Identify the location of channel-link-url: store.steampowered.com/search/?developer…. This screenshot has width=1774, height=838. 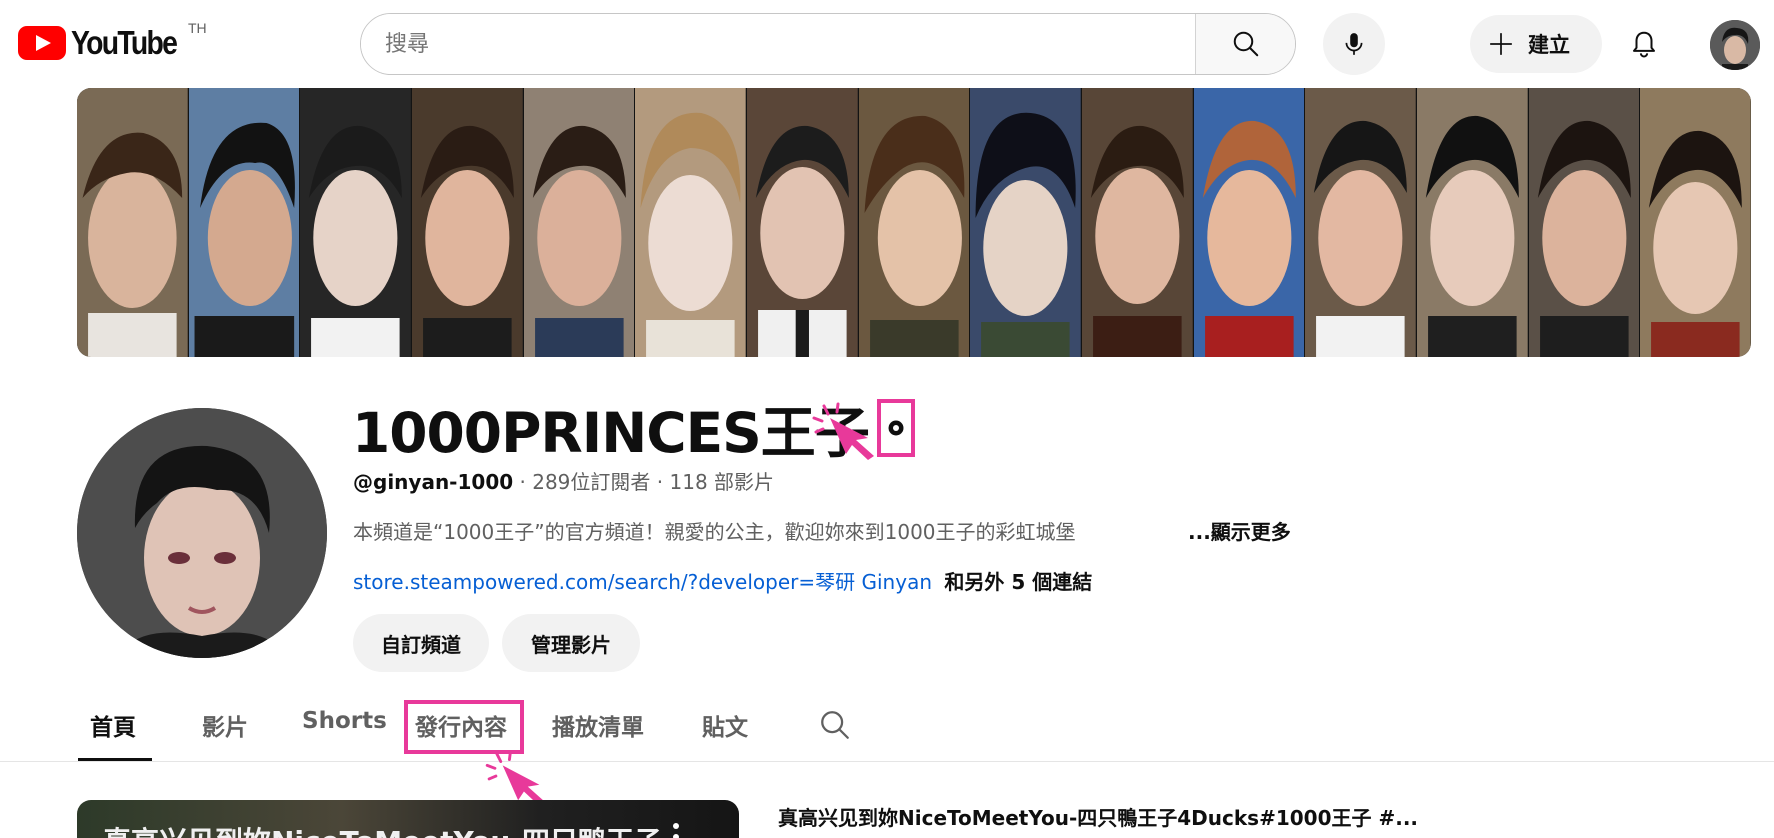
(642, 582).